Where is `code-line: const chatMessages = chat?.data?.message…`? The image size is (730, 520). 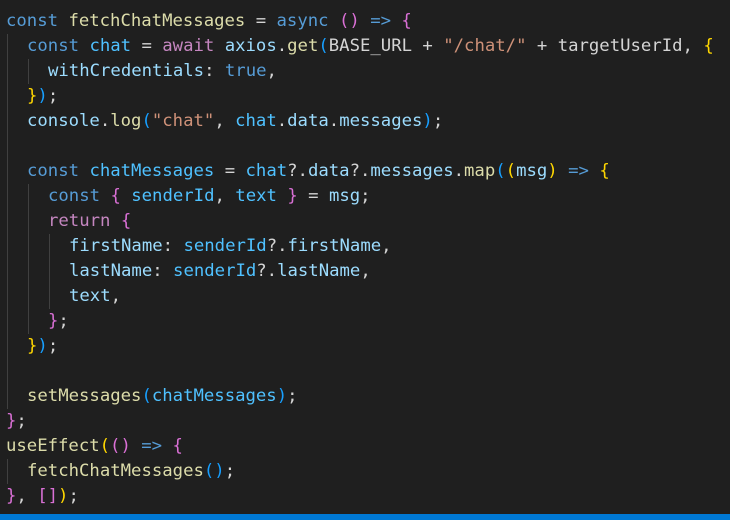 code-line: const chatMessages = chat?.data?.message… is located at coordinates (360, 171).